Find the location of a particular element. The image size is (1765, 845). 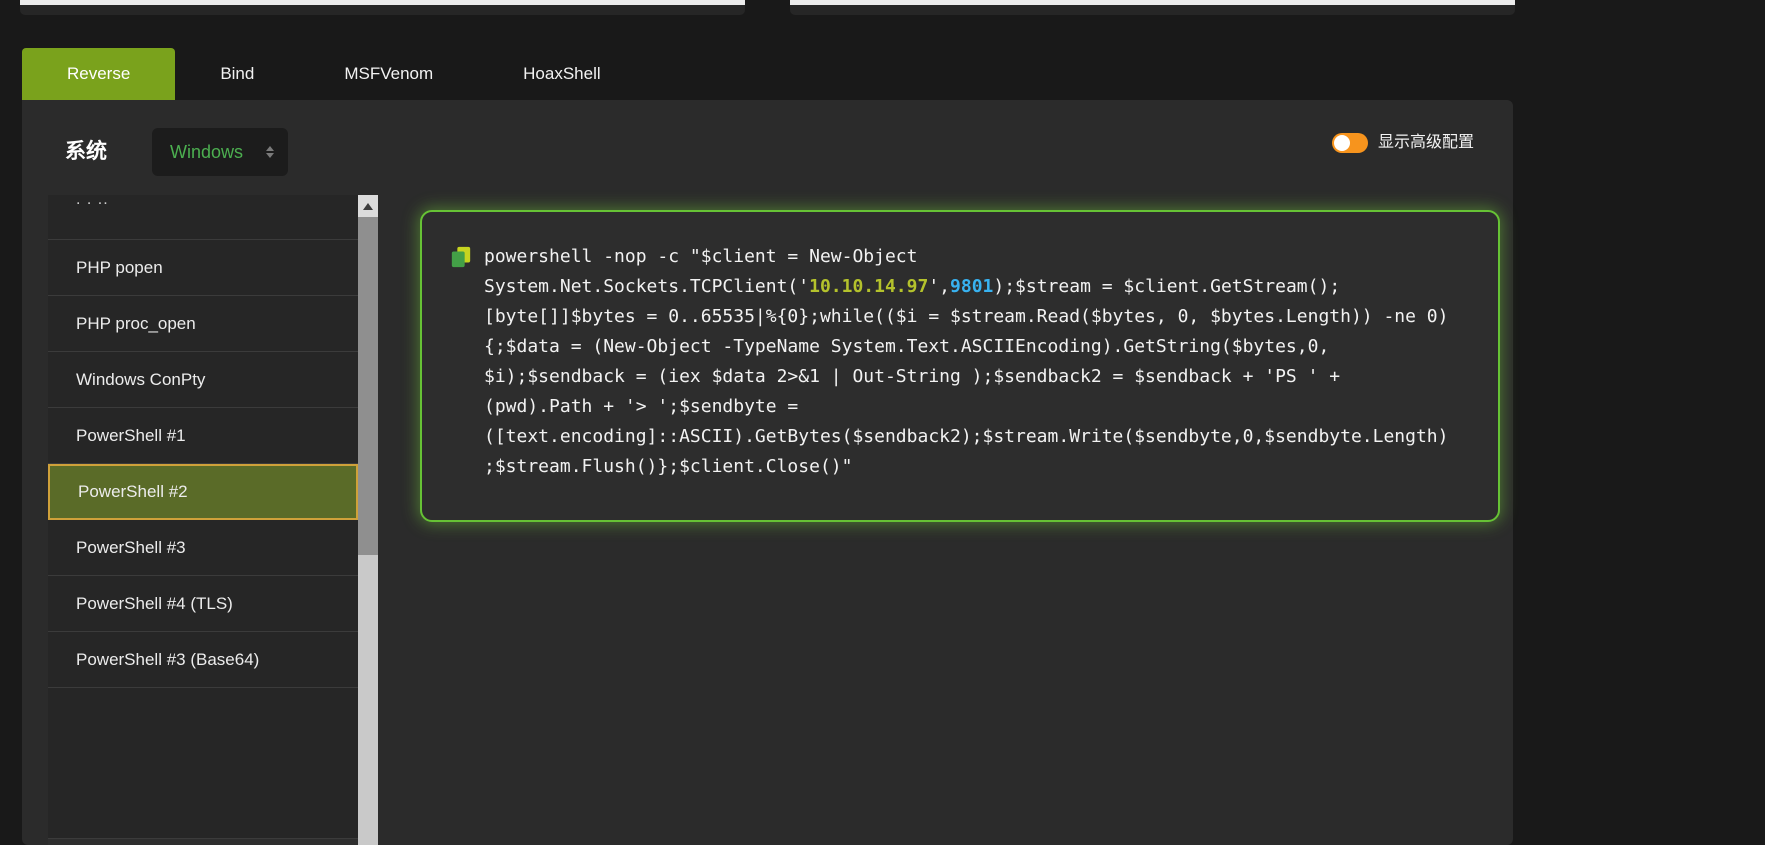

tab-msfvenom: MSFVenom is located at coordinates (388, 74).